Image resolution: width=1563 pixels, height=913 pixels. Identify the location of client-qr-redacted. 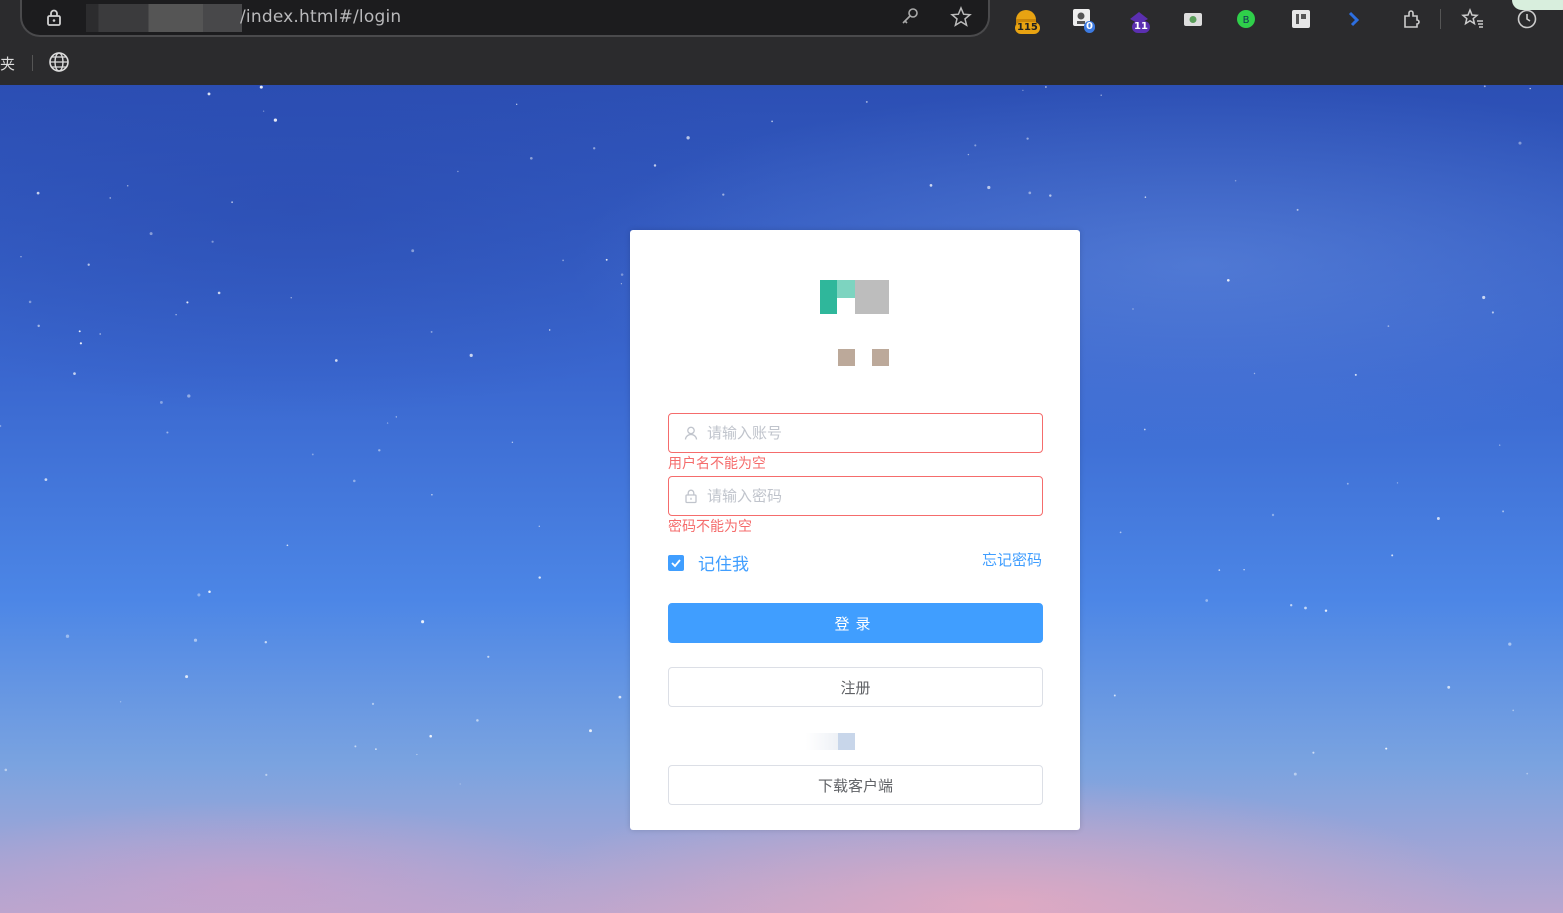
(846, 741).